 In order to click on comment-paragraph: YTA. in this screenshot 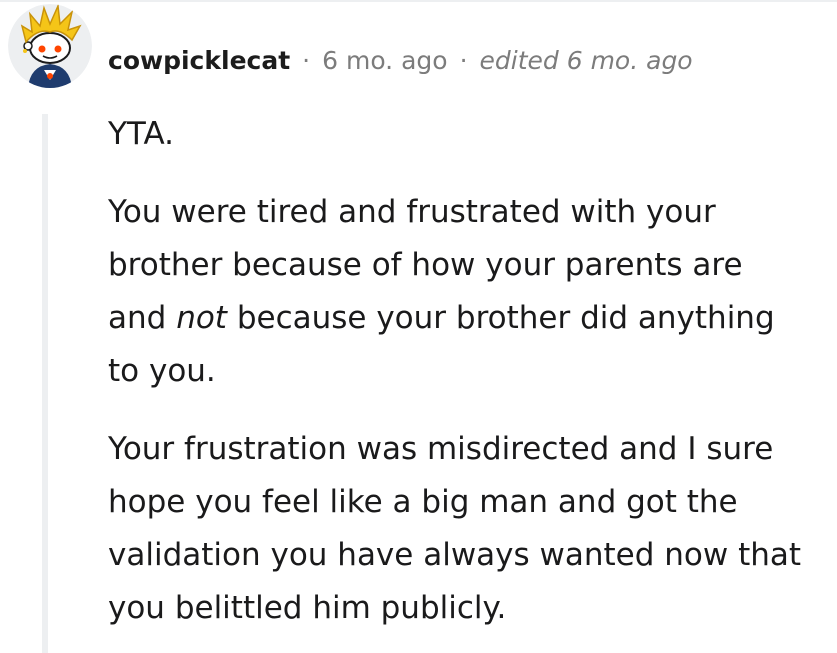, I will do `click(141, 134)`.